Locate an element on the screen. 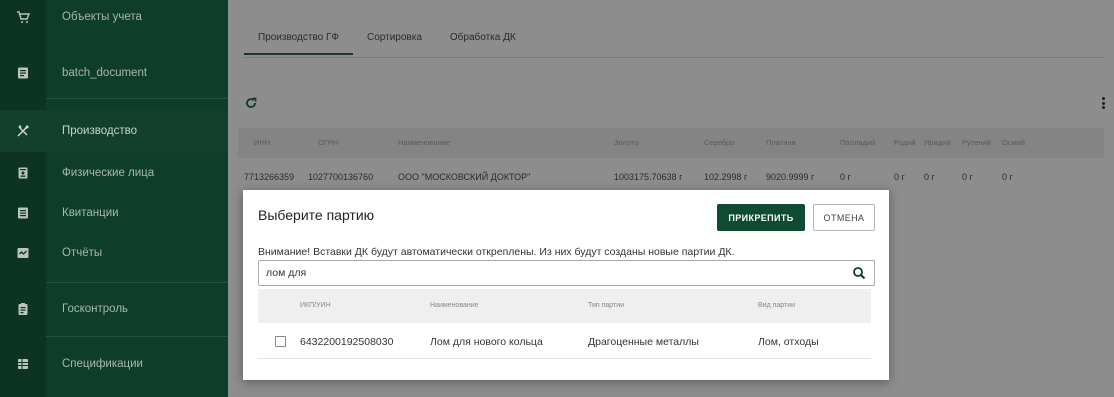 The width and height of the screenshot is (1114, 397). row-checkbox is located at coordinates (280, 341).